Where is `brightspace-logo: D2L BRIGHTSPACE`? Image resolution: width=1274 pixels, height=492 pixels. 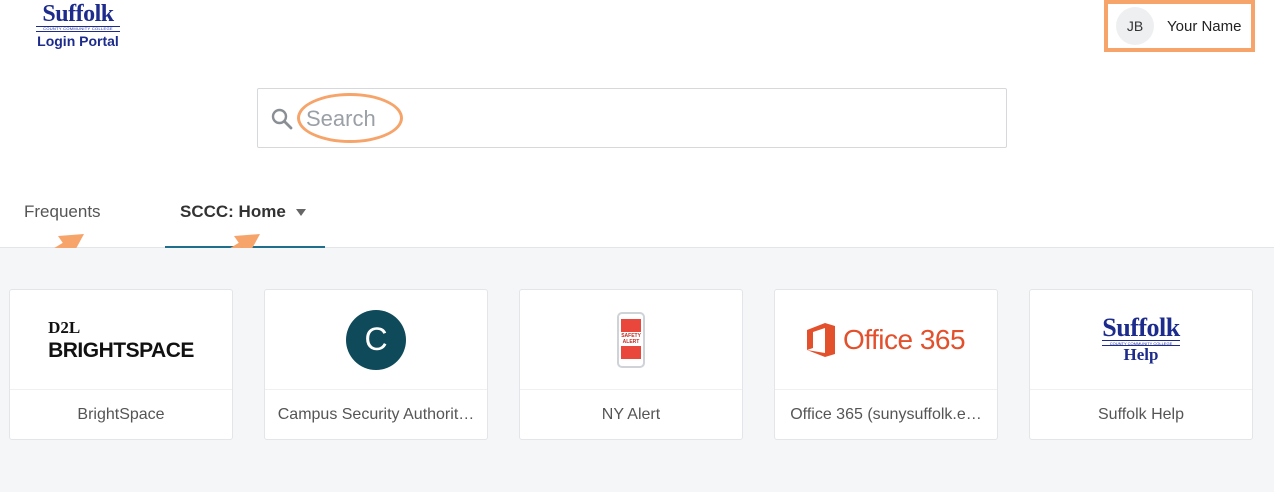
brightspace-logo: D2L BRIGHTSPACE is located at coordinates (121, 340).